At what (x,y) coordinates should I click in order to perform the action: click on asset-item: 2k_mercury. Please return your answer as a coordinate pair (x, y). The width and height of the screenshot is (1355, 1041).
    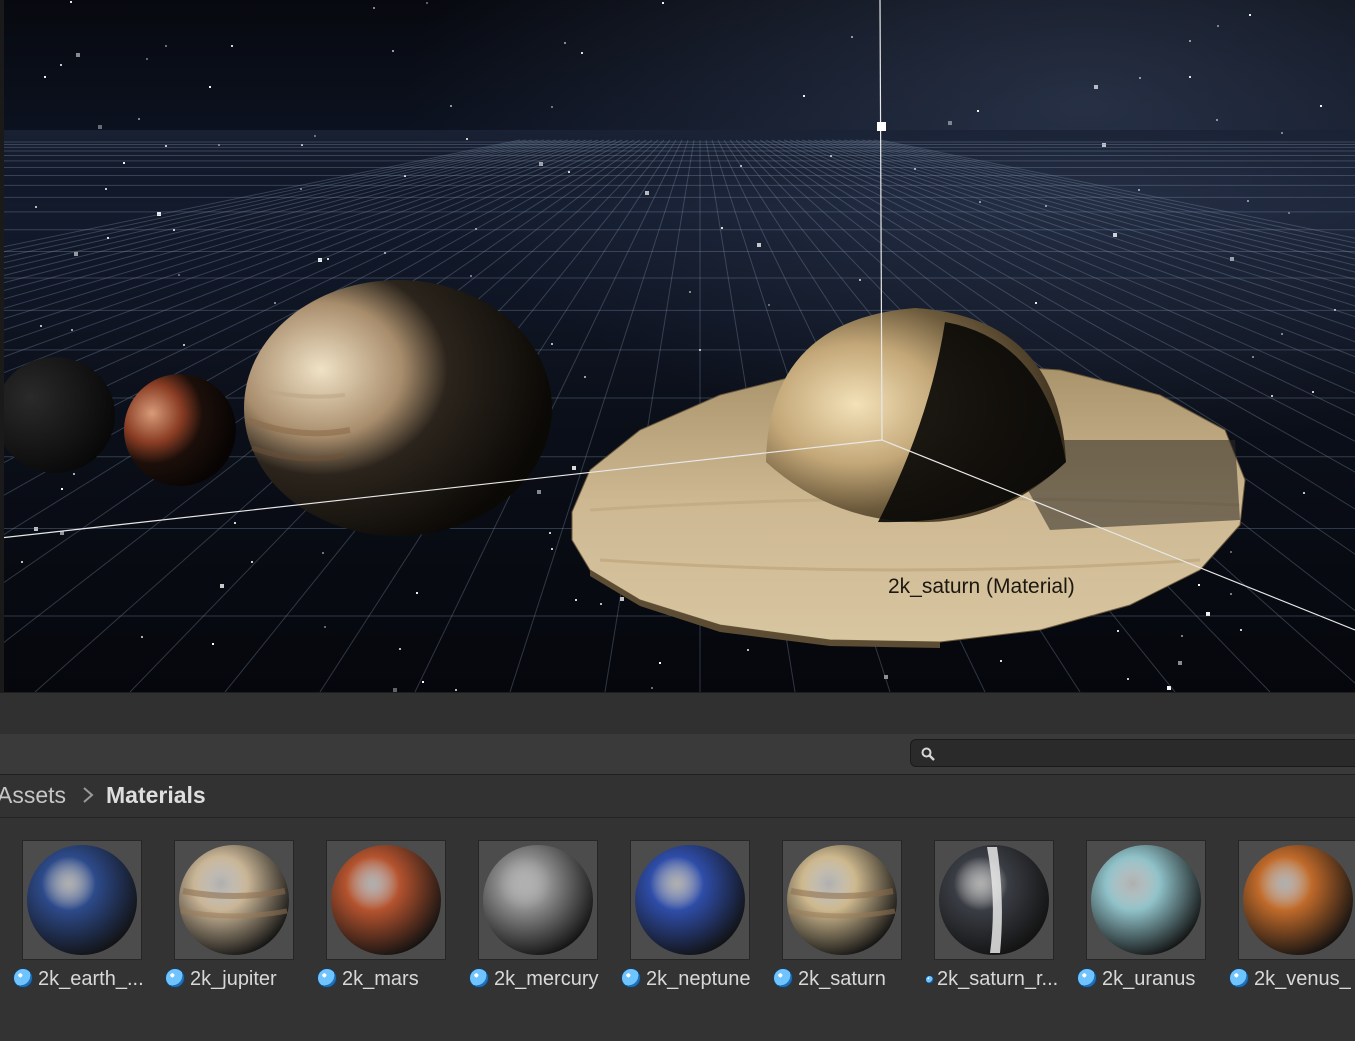
    Looking at the image, I should click on (532, 920).